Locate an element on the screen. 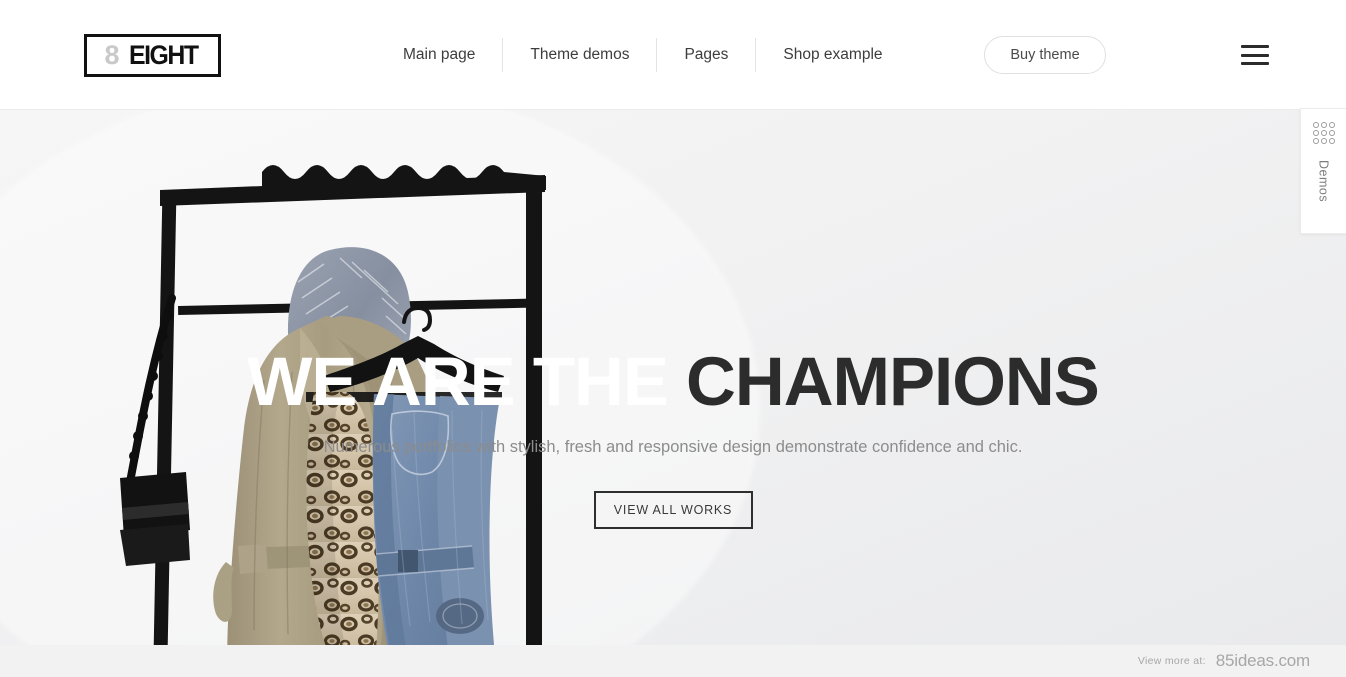 The height and width of the screenshot is (677, 1346). attribution-bar: View more at: 85ideas.com is located at coordinates (673, 661).